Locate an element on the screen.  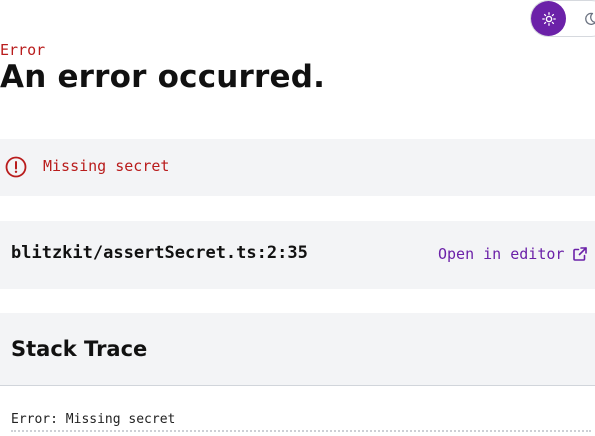
error-message: Missing secret is located at coordinates (106, 166).